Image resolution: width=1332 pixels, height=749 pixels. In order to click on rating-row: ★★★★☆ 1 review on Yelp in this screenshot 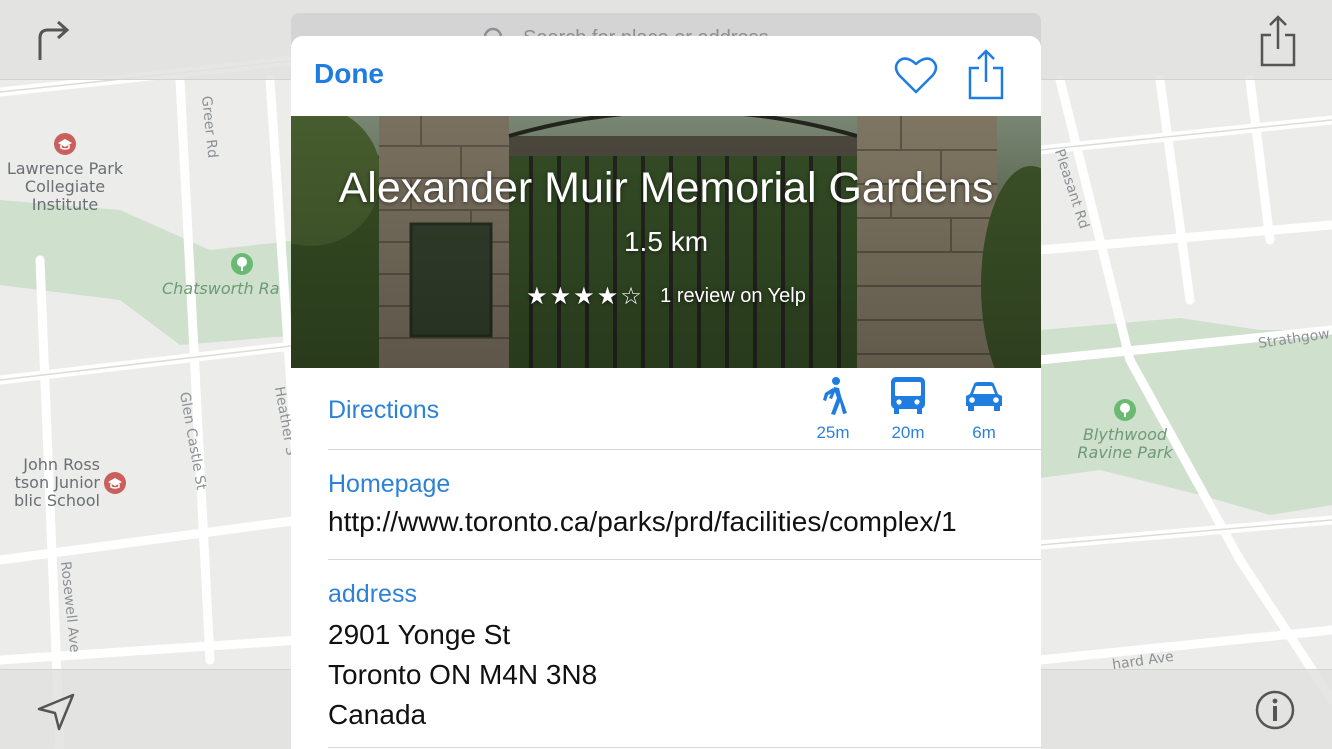, I will do `click(666, 296)`.